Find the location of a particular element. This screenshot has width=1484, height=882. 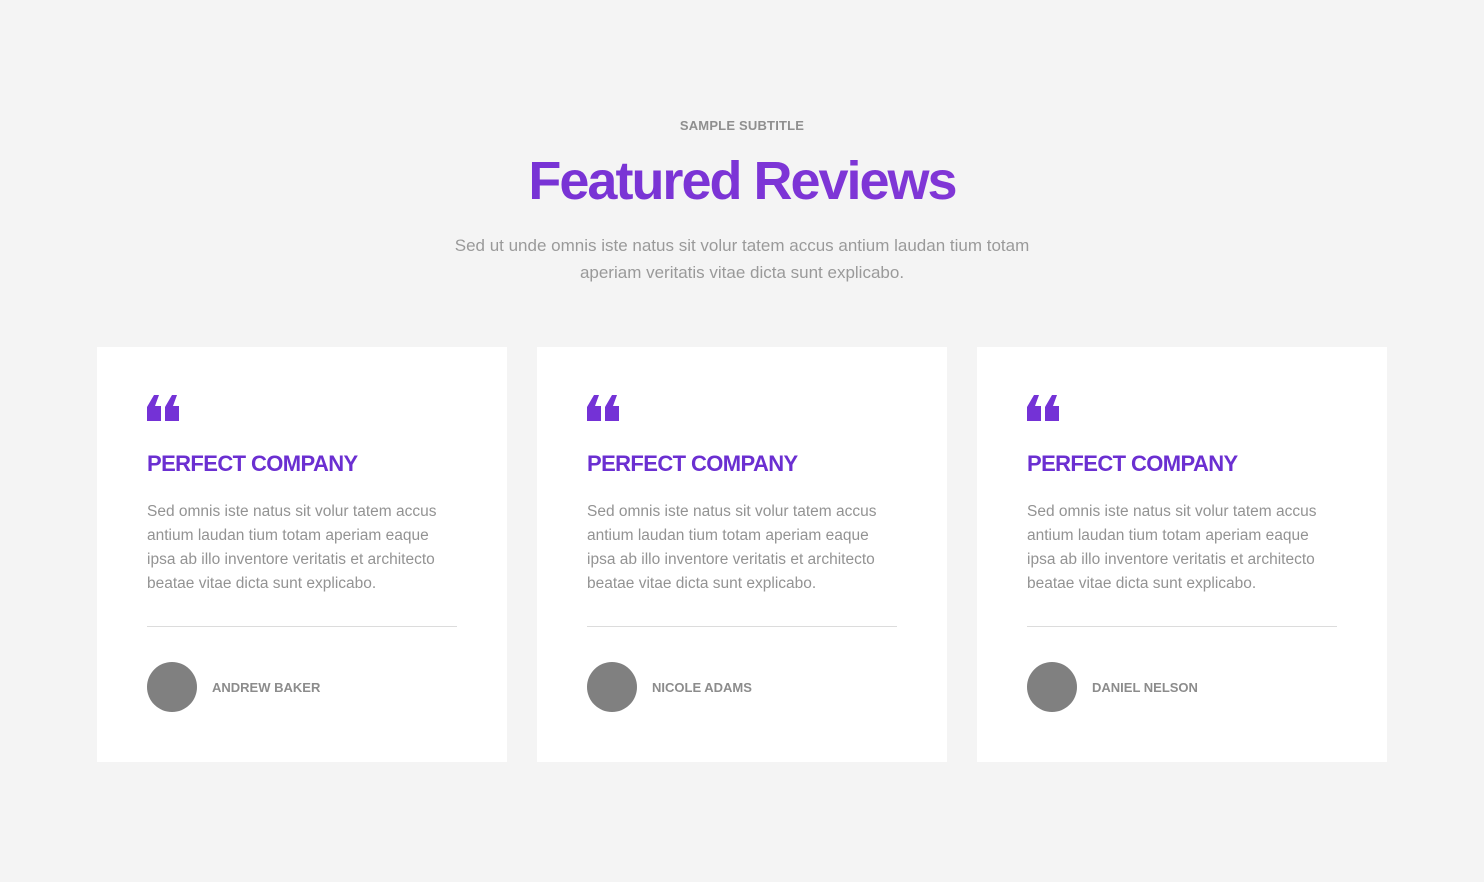

review-author: DANIEL NELSON is located at coordinates (1112, 687).